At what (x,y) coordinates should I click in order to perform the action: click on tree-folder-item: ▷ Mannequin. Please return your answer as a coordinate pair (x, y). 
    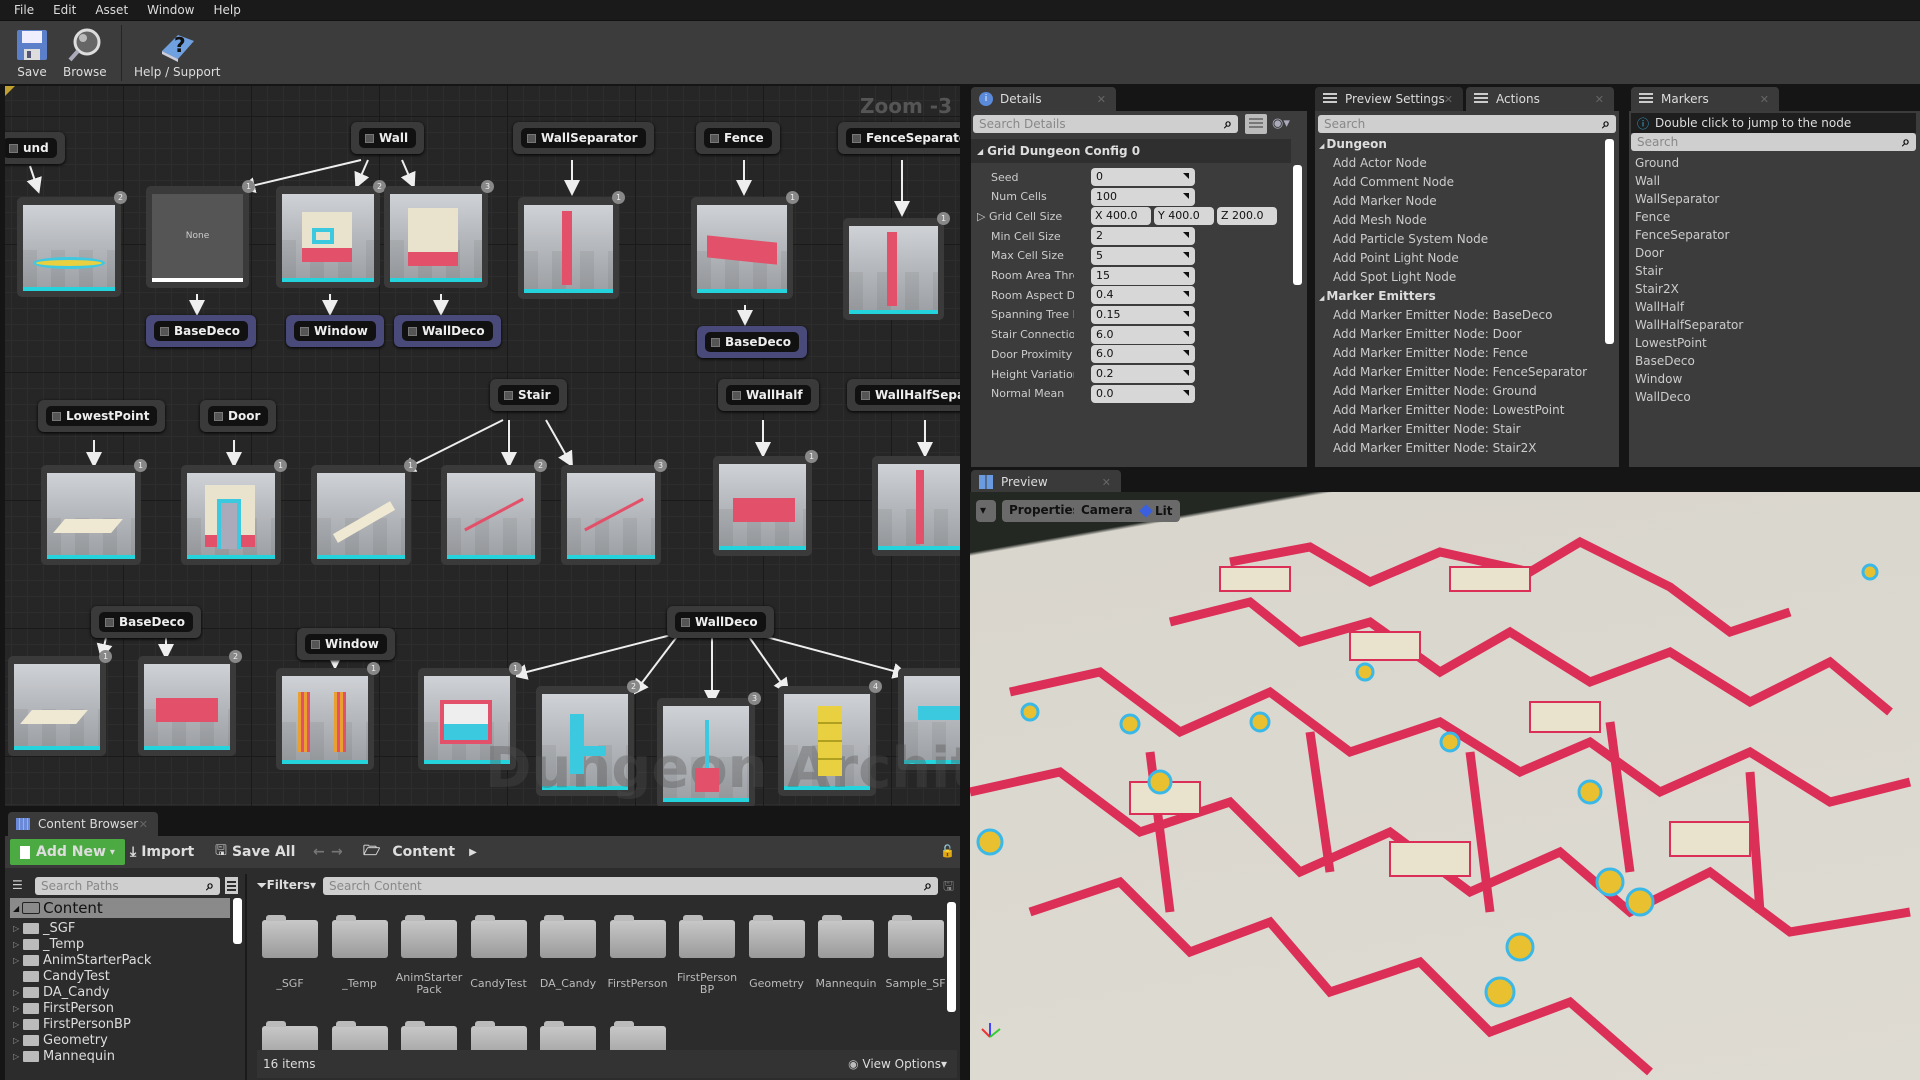
    Looking at the image, I should click on (64, 1056).